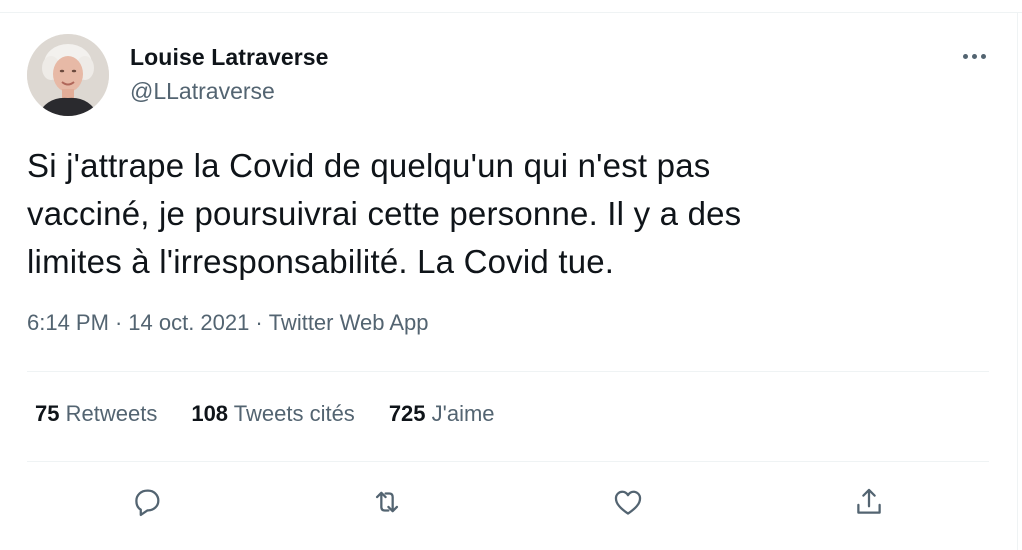 Image resolution: width=1022 pixels, height=550 pixels. I want to click on like-button, so click(628, 502).